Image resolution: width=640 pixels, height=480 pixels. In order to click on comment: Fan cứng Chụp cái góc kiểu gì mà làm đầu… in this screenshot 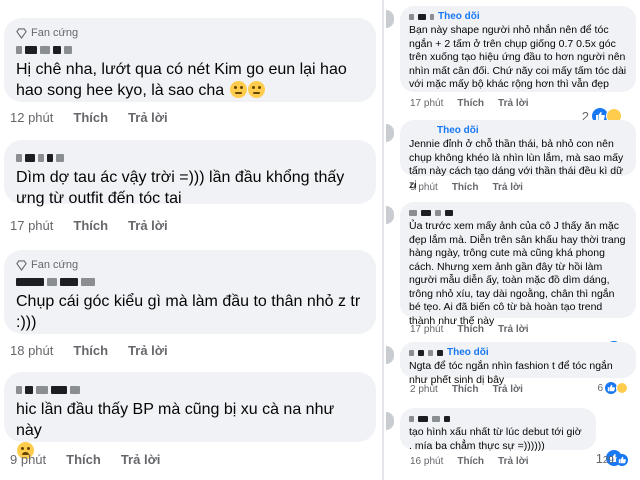, I will do `click(190, 292)`.